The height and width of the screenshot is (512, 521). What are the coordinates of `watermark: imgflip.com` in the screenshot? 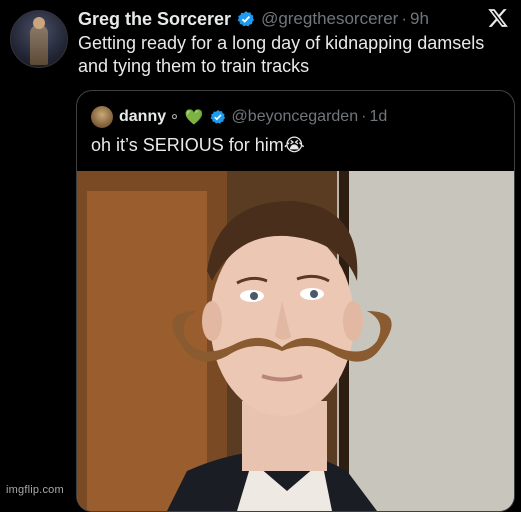 It's located at (35, 490).